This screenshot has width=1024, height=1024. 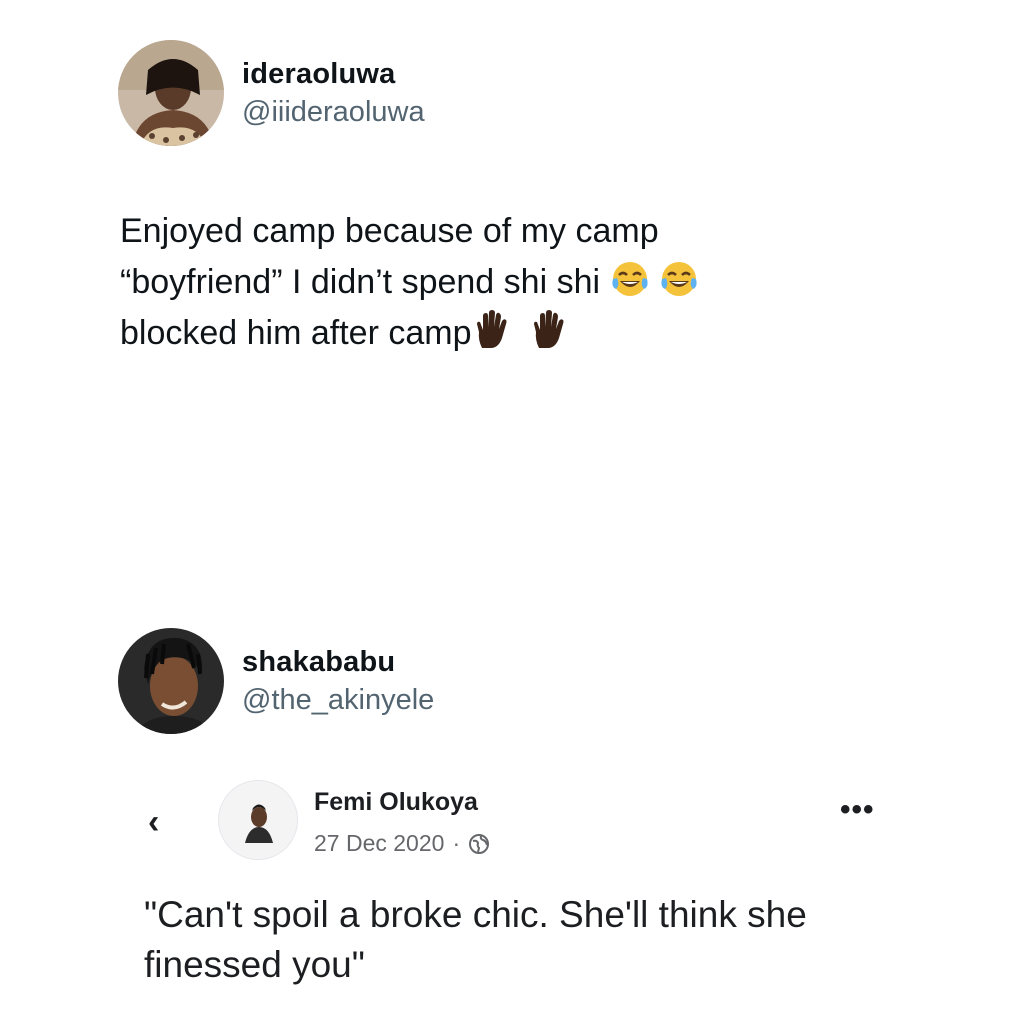 I want to click on post-date: 27 Dec 2020, so click(x=379, y=843).